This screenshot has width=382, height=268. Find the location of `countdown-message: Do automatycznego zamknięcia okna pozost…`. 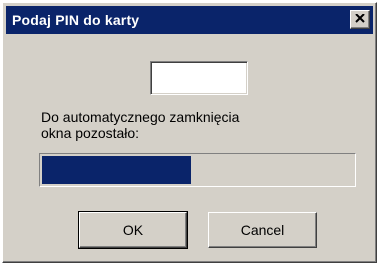

countdown-message: Do automatycznego zamknięcia okna pozost… is located at coordinates (191, 125).